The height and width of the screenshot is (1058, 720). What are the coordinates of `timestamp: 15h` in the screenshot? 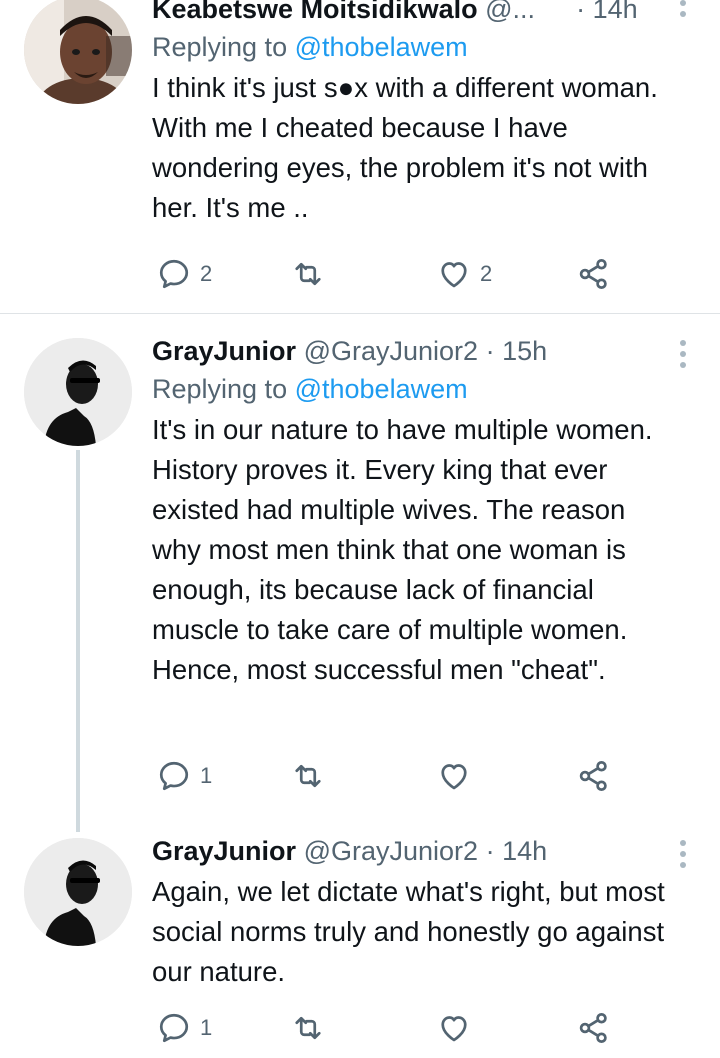 It's located at (524, 351).